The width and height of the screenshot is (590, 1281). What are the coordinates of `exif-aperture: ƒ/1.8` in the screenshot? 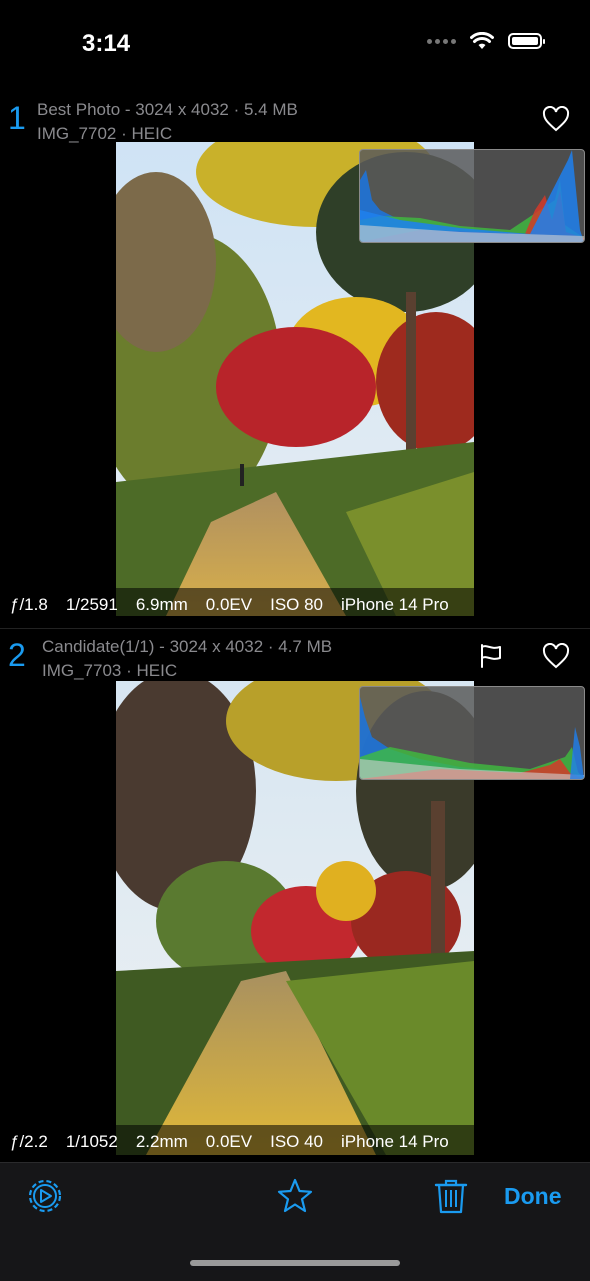 It's located at (29, 604).